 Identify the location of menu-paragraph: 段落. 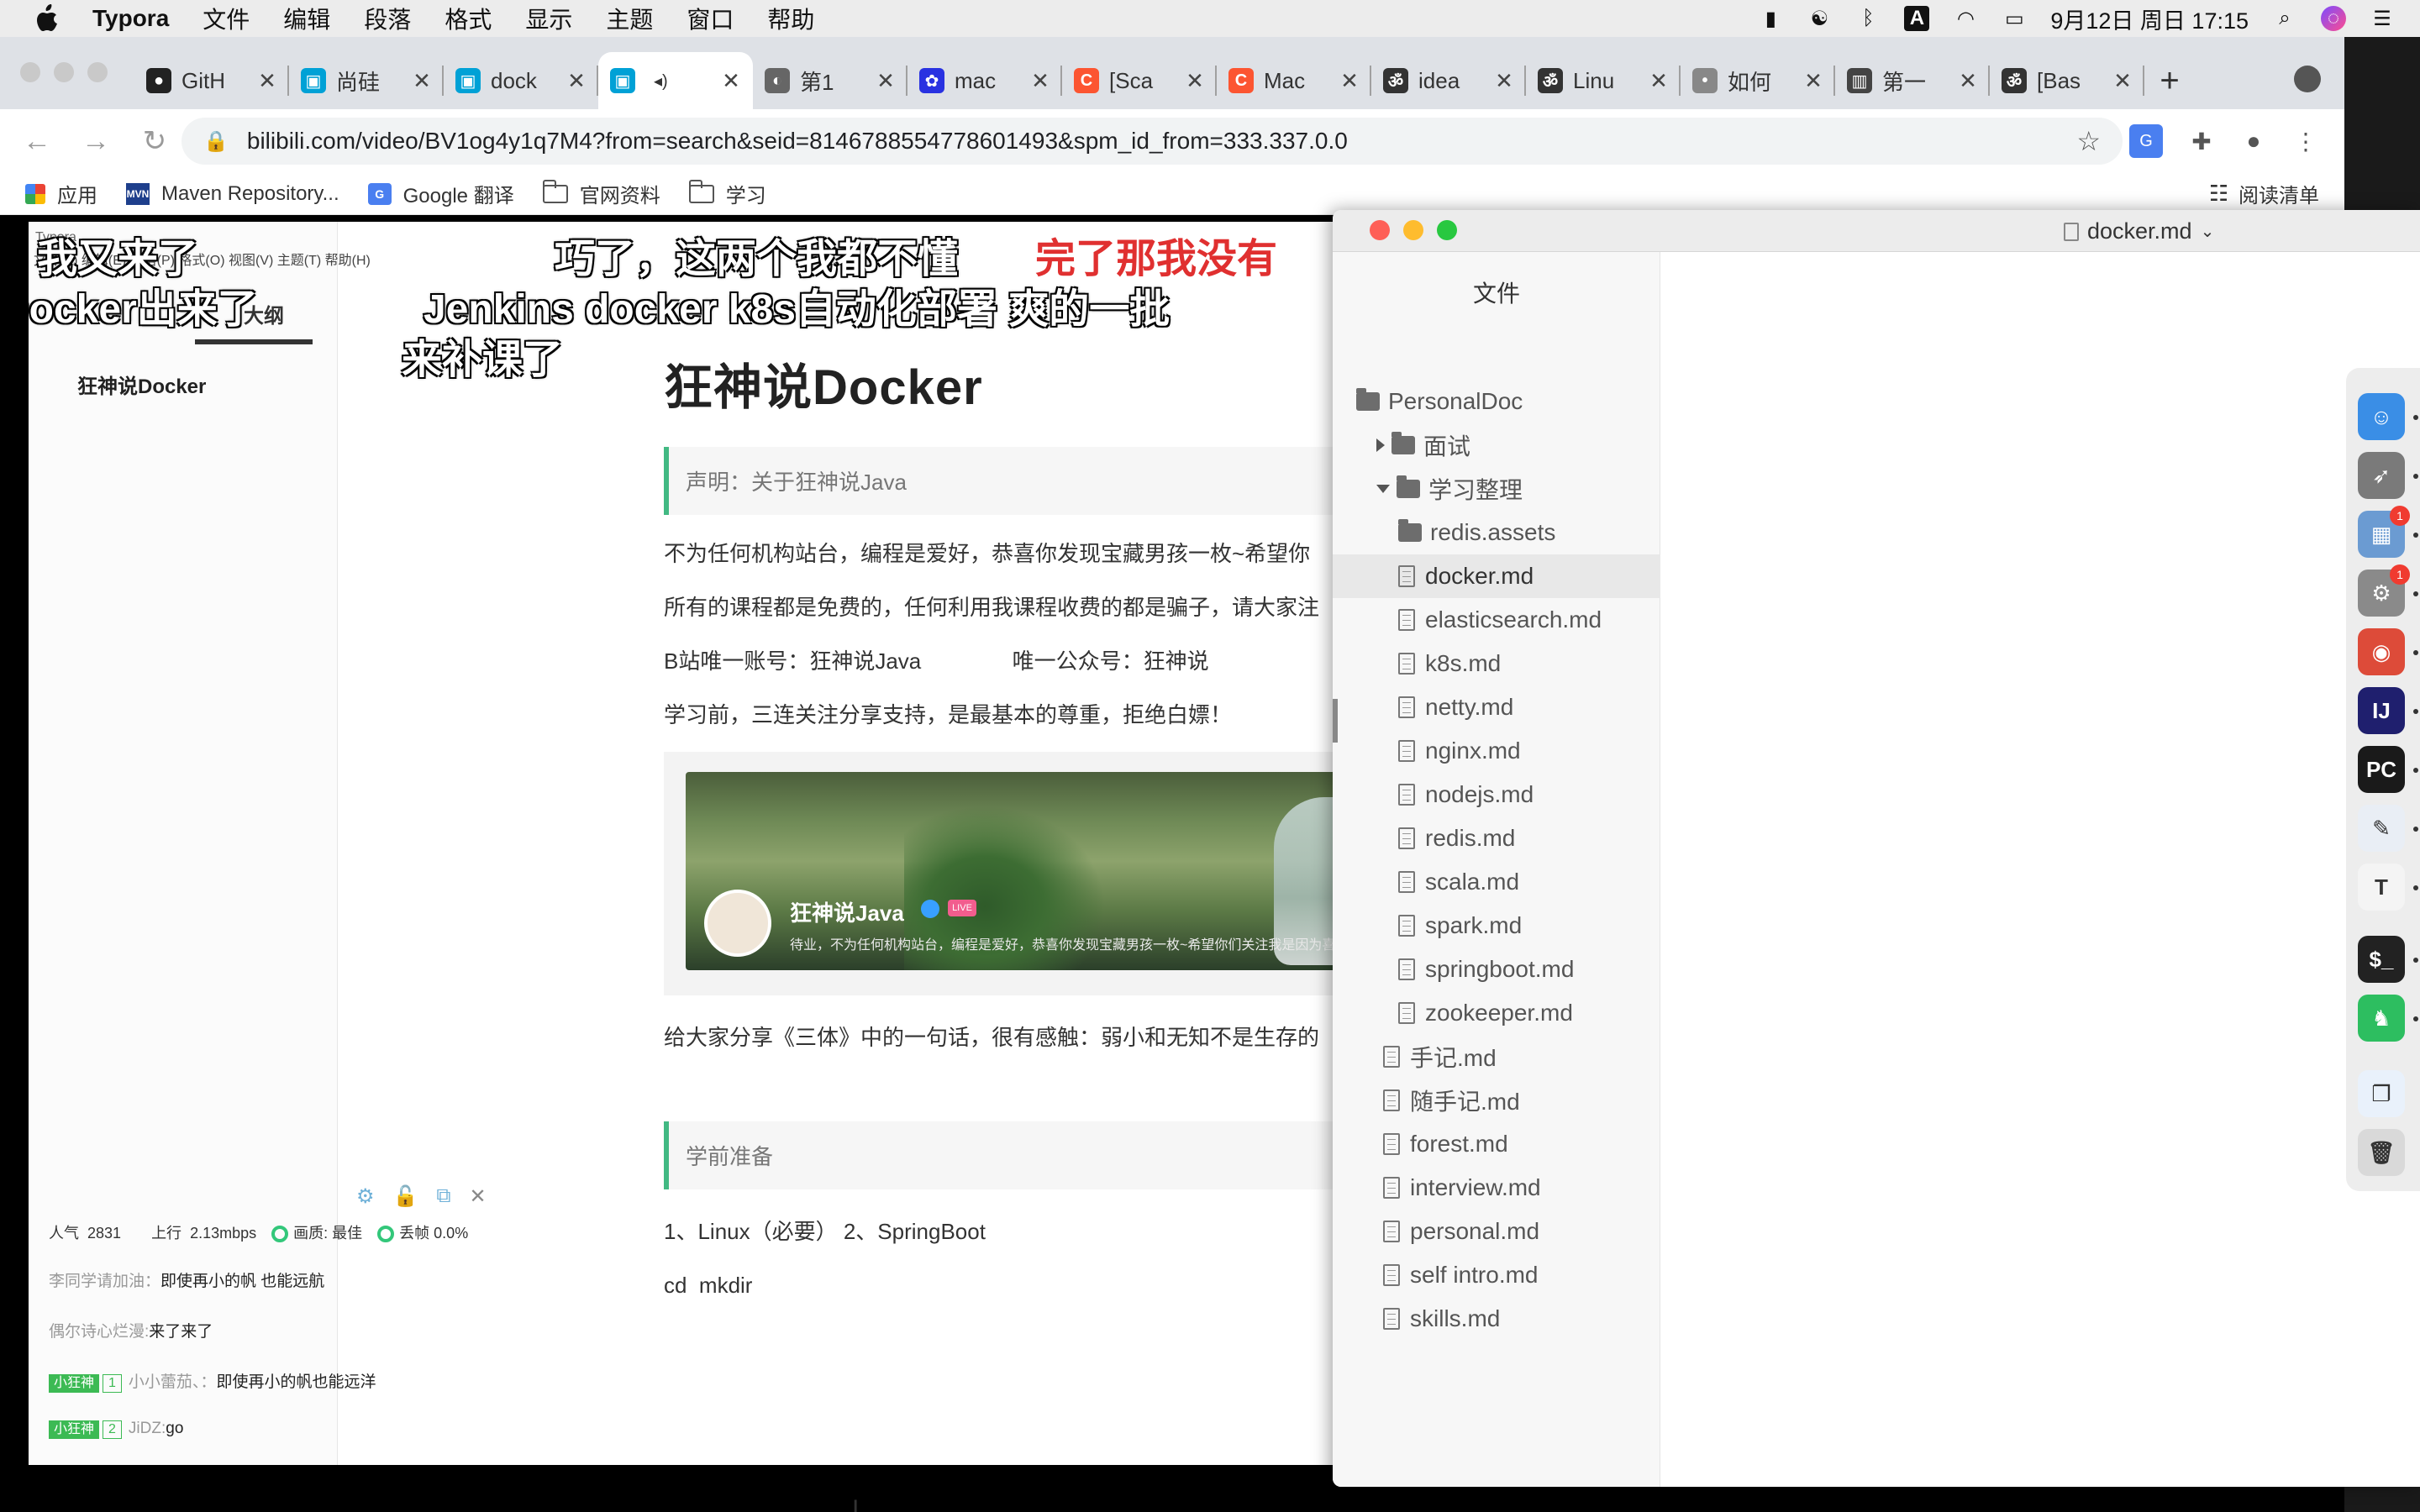
(387, 18).